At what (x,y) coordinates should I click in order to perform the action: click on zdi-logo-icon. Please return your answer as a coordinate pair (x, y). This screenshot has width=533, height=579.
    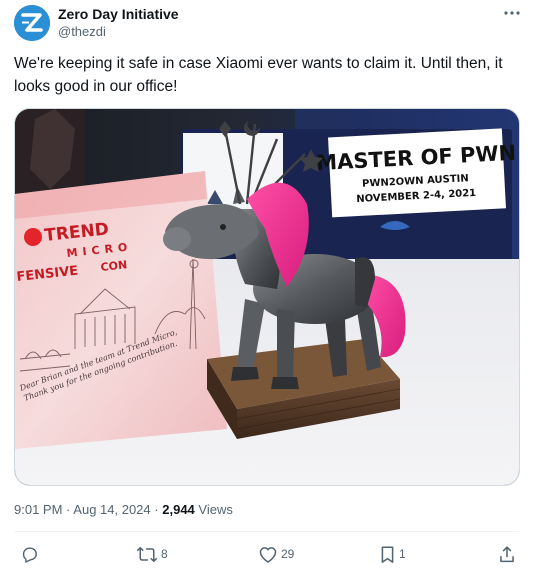
    Looking at the image, I should click on (32, 23).